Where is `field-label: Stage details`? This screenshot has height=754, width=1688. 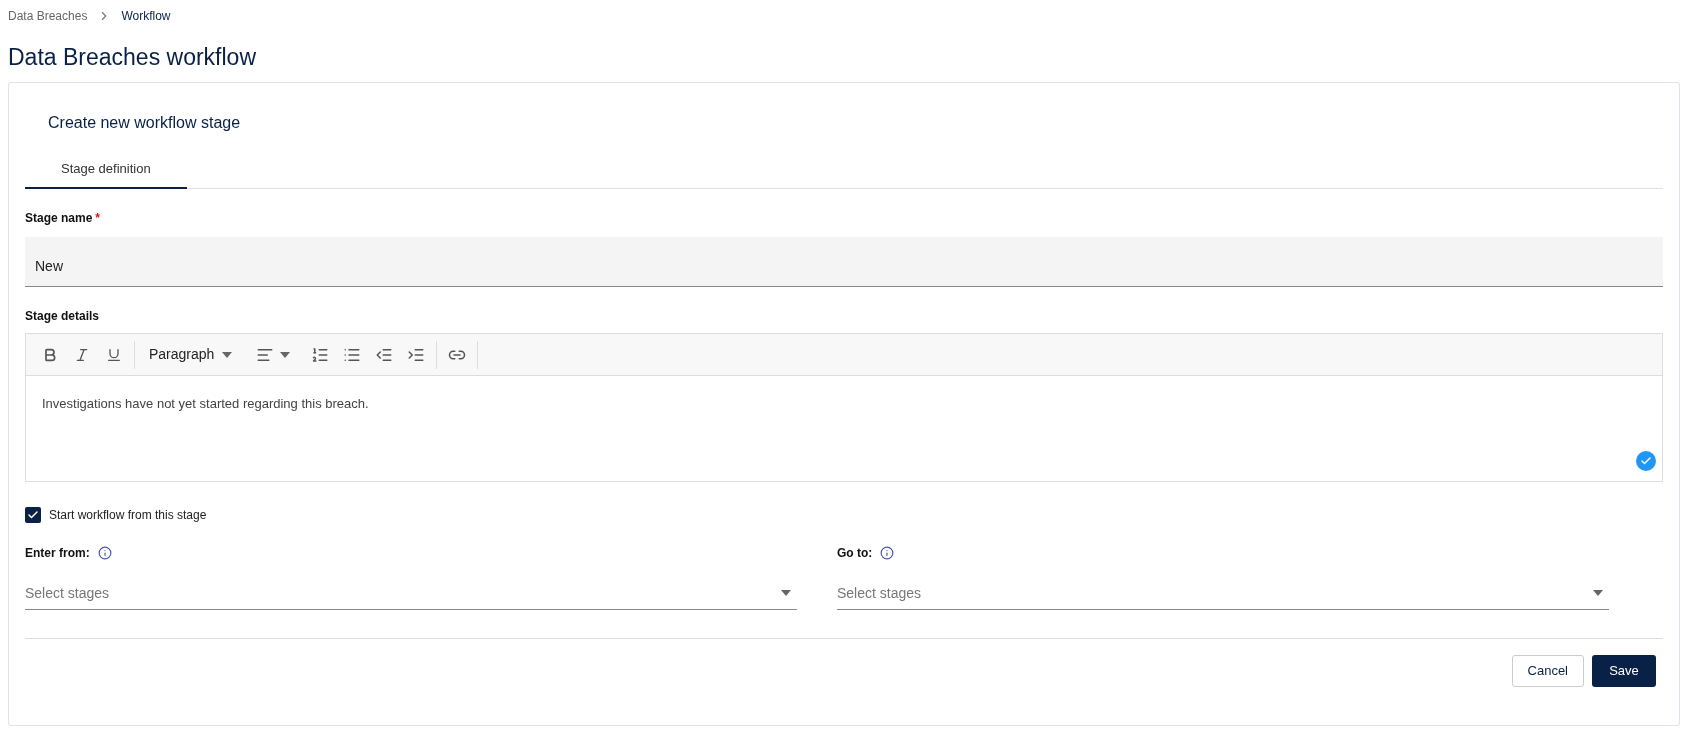
field-label: Stage details is located at coordinates (63, 316).